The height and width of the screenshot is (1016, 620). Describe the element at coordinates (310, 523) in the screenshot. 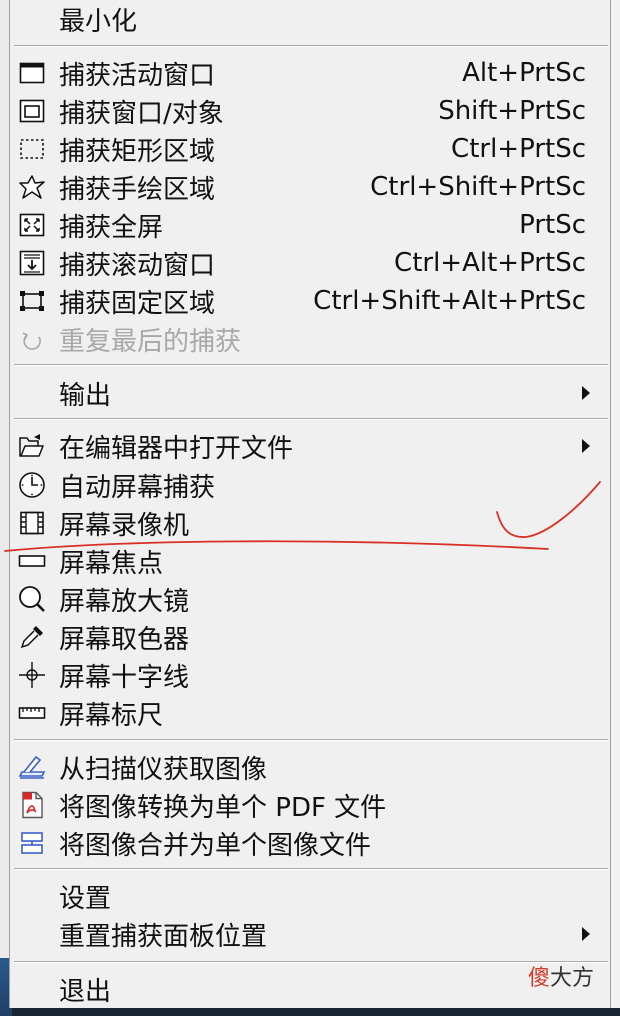

I see `menu-item-screen-recorder: 屏幕录像机` at that location.